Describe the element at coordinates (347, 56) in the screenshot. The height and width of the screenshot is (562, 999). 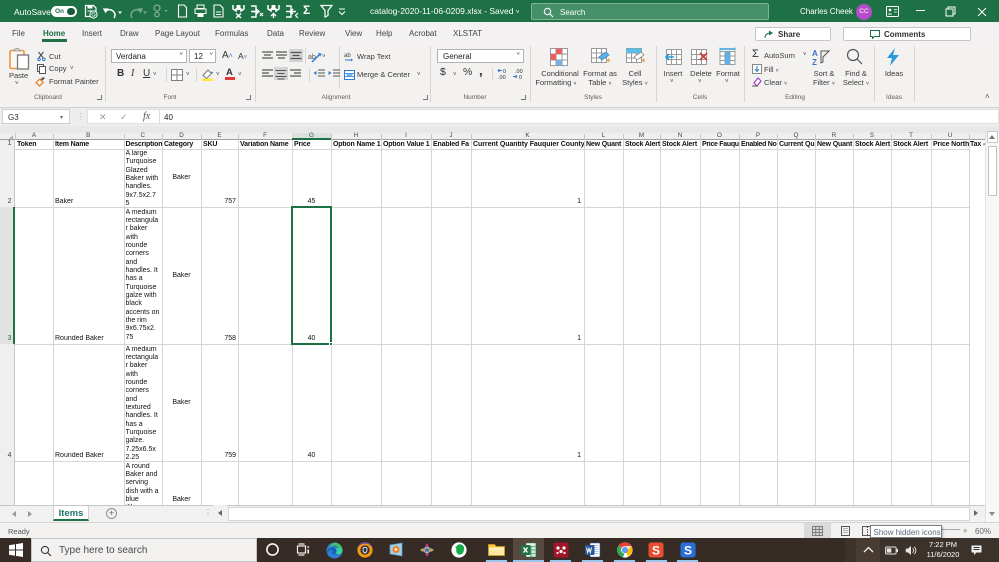
I see `svg-text: ab` at that location.